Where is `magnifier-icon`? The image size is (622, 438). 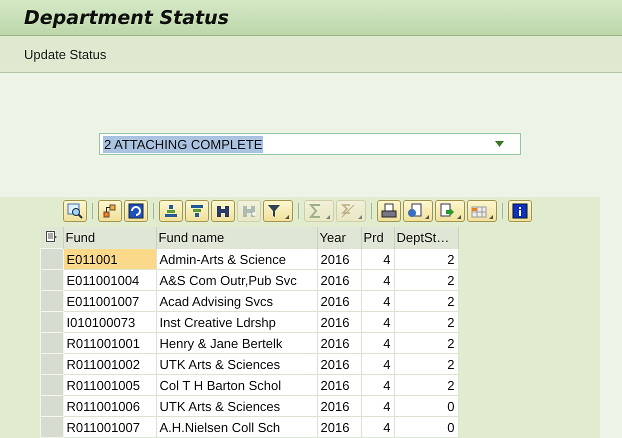 magnifier-icon is located at coordinates (75, 211).